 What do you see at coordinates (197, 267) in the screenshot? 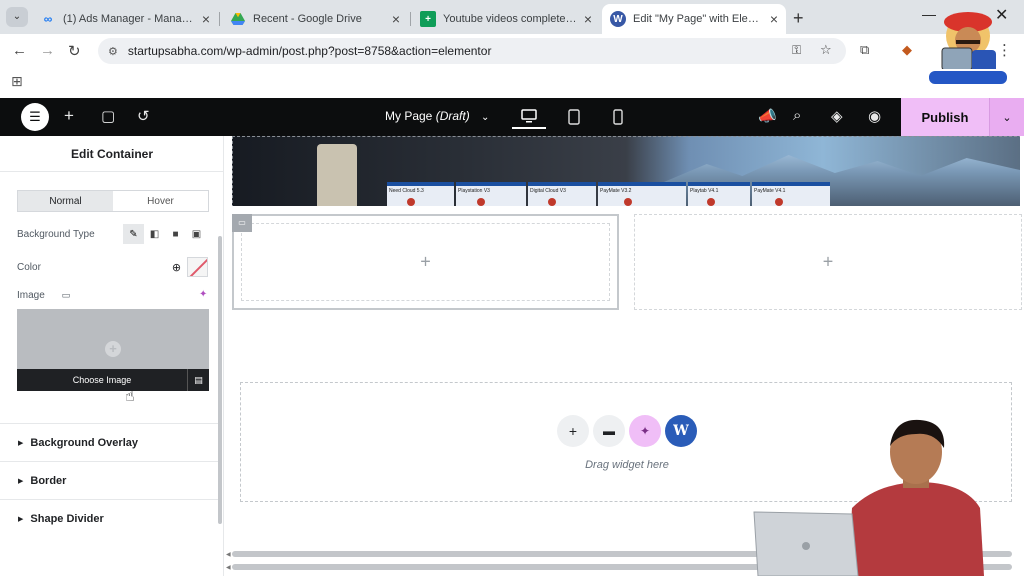
I see `color-swatch` at bounding box center [197, 267].